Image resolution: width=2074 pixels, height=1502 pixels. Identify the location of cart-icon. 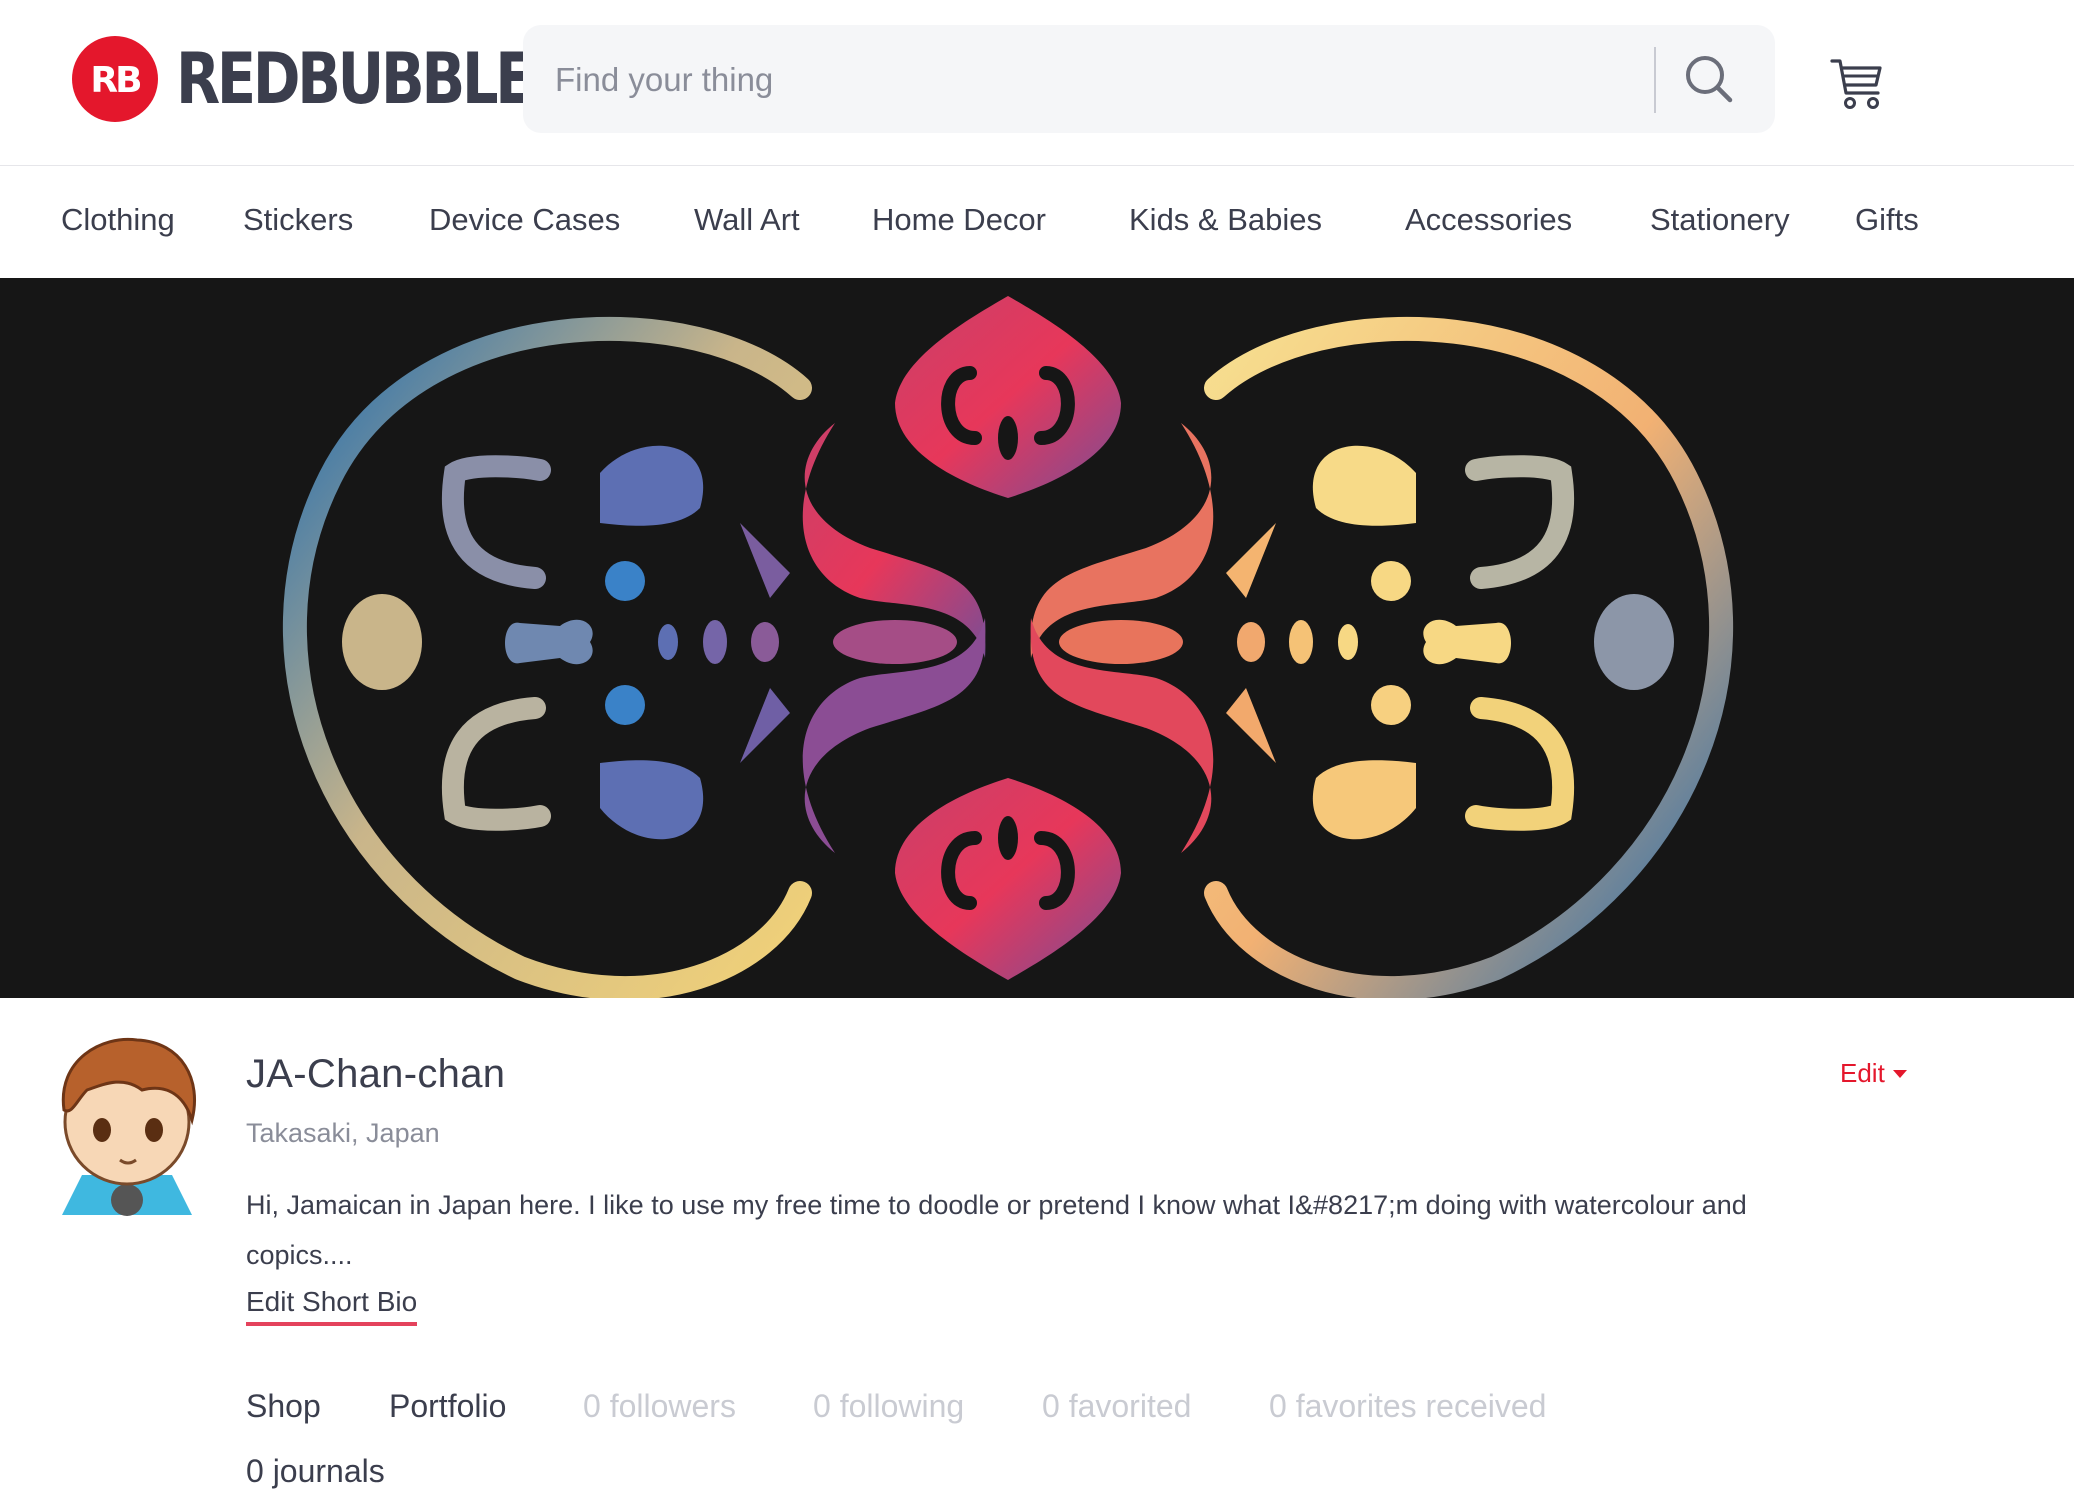
(1858, 84).